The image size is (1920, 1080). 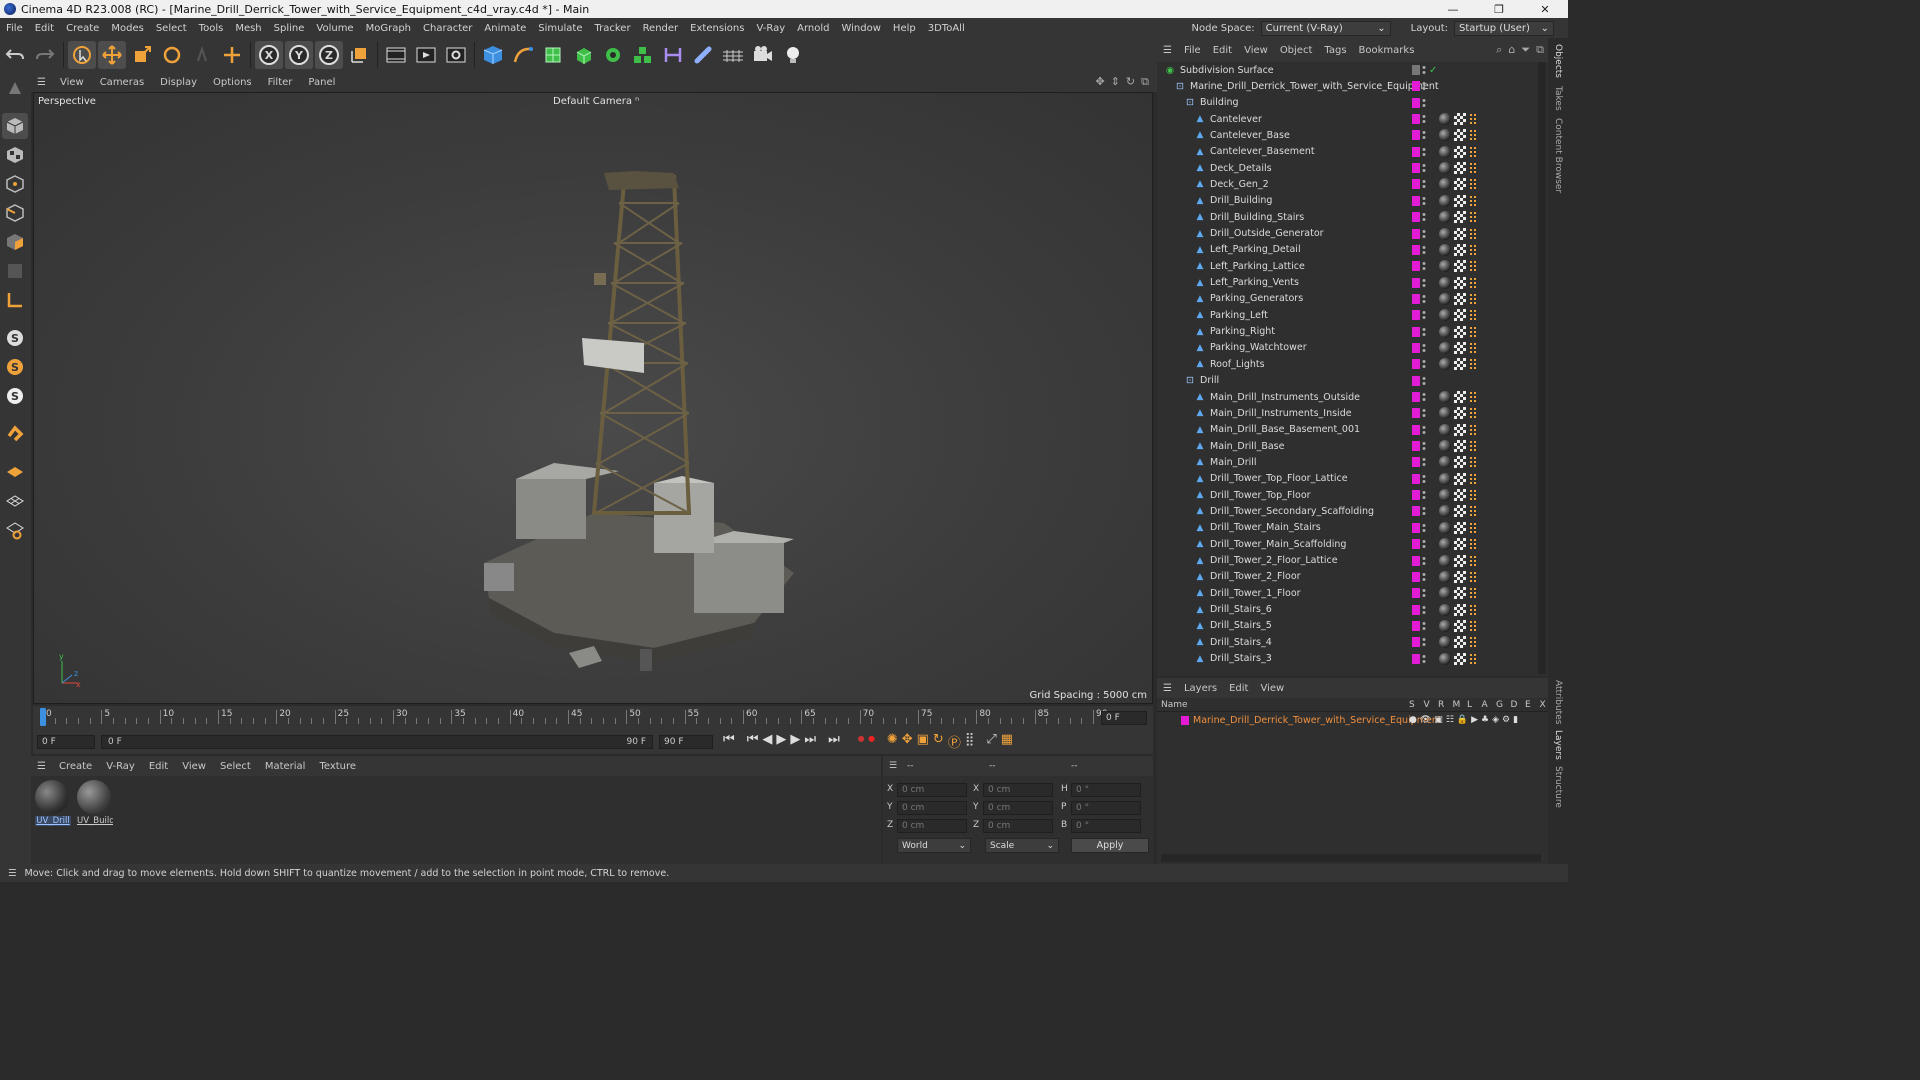 I want to click on object-row: ▲ Parking_Left, so click(x=1346, y=315).